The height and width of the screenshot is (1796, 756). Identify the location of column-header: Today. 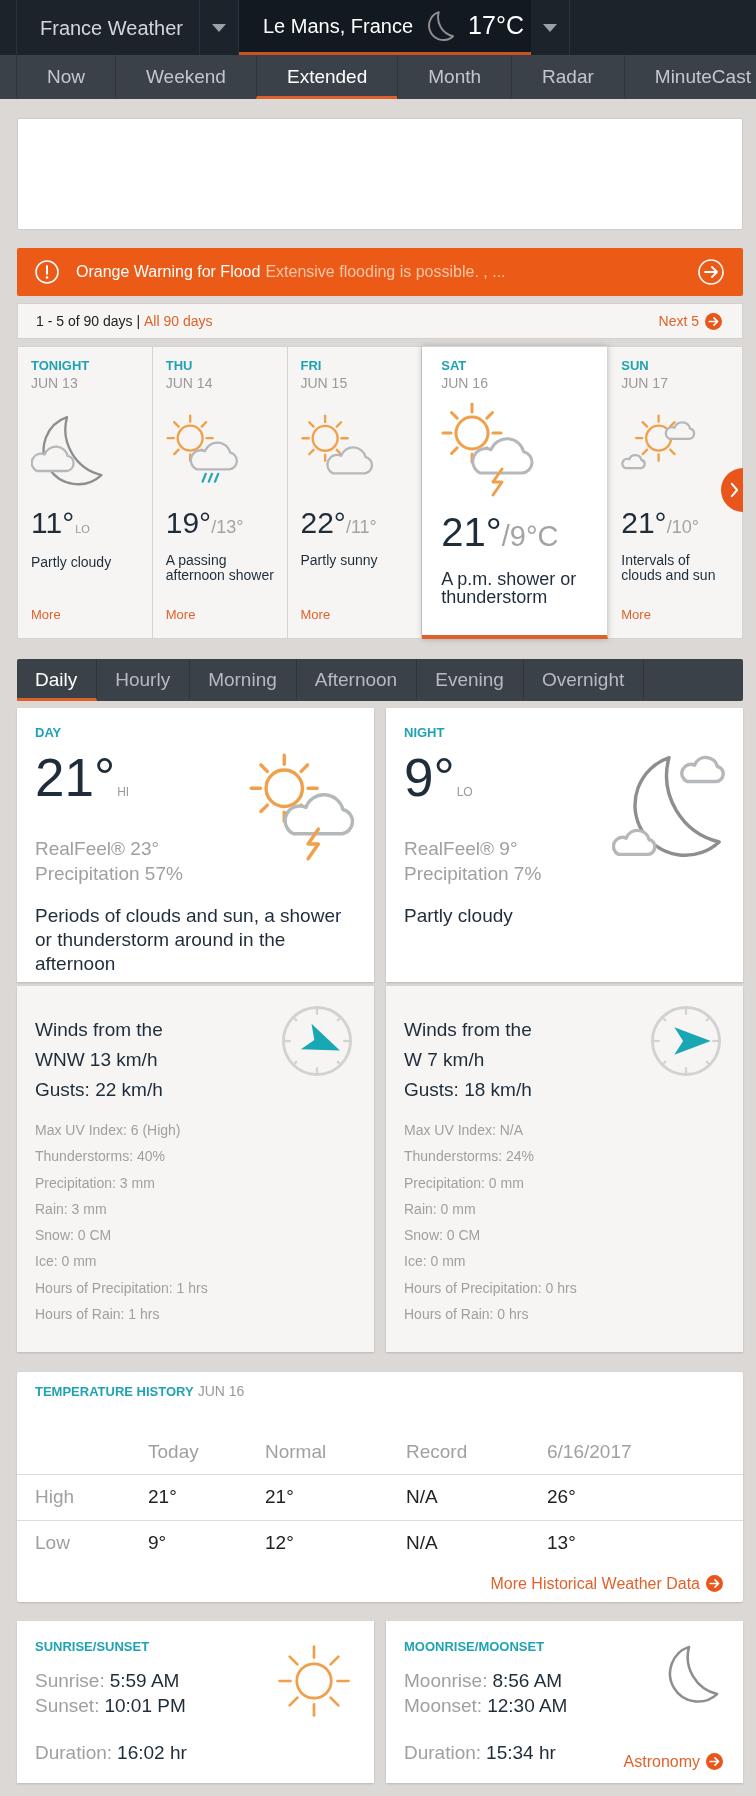
(206, 1452).